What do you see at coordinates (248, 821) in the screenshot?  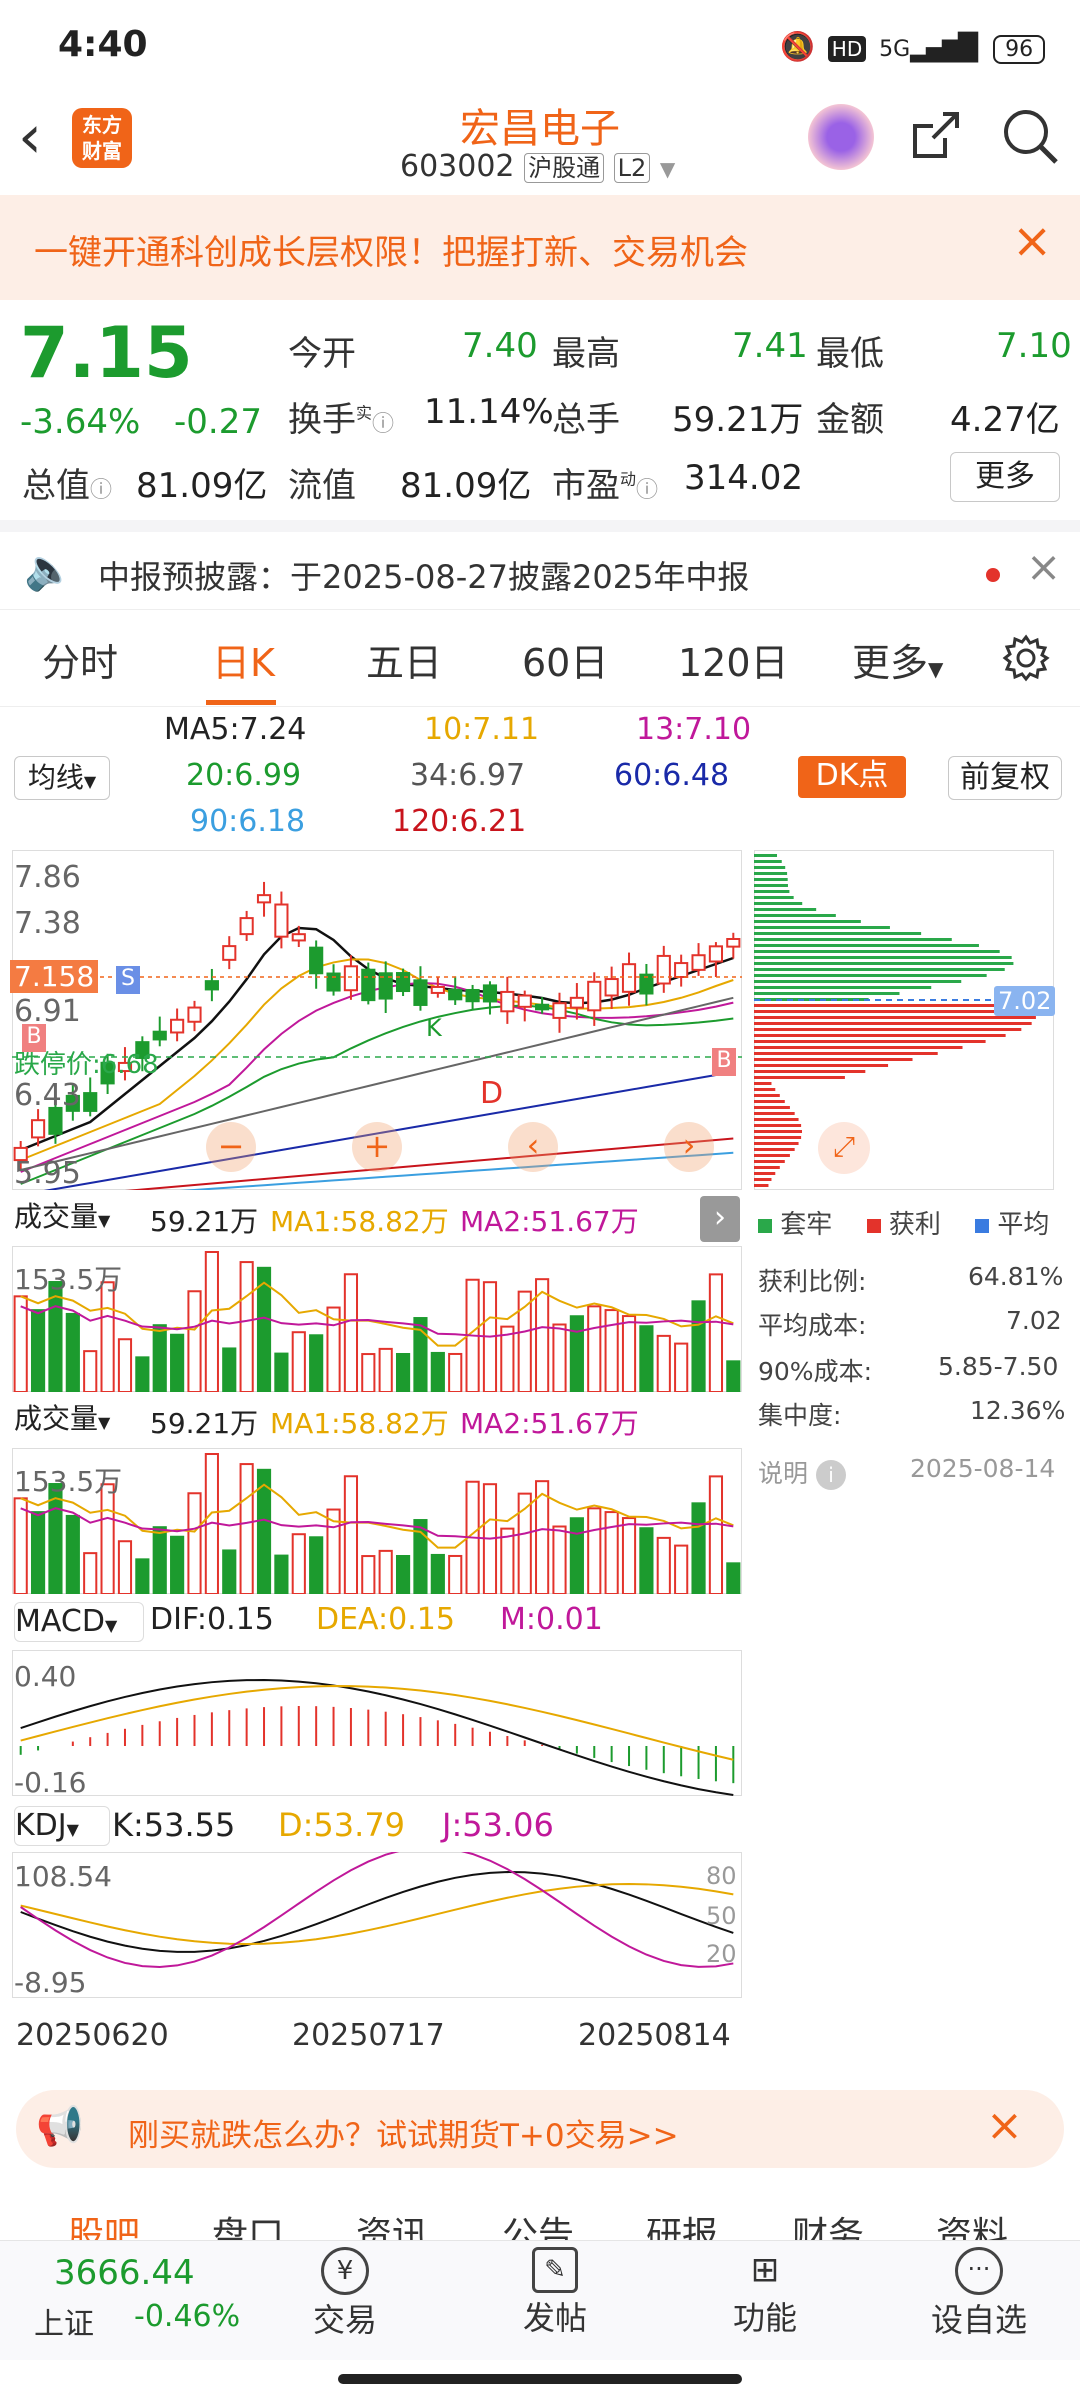 I see `ma90-label: 90:6.18` at bounding box center [248, 821].